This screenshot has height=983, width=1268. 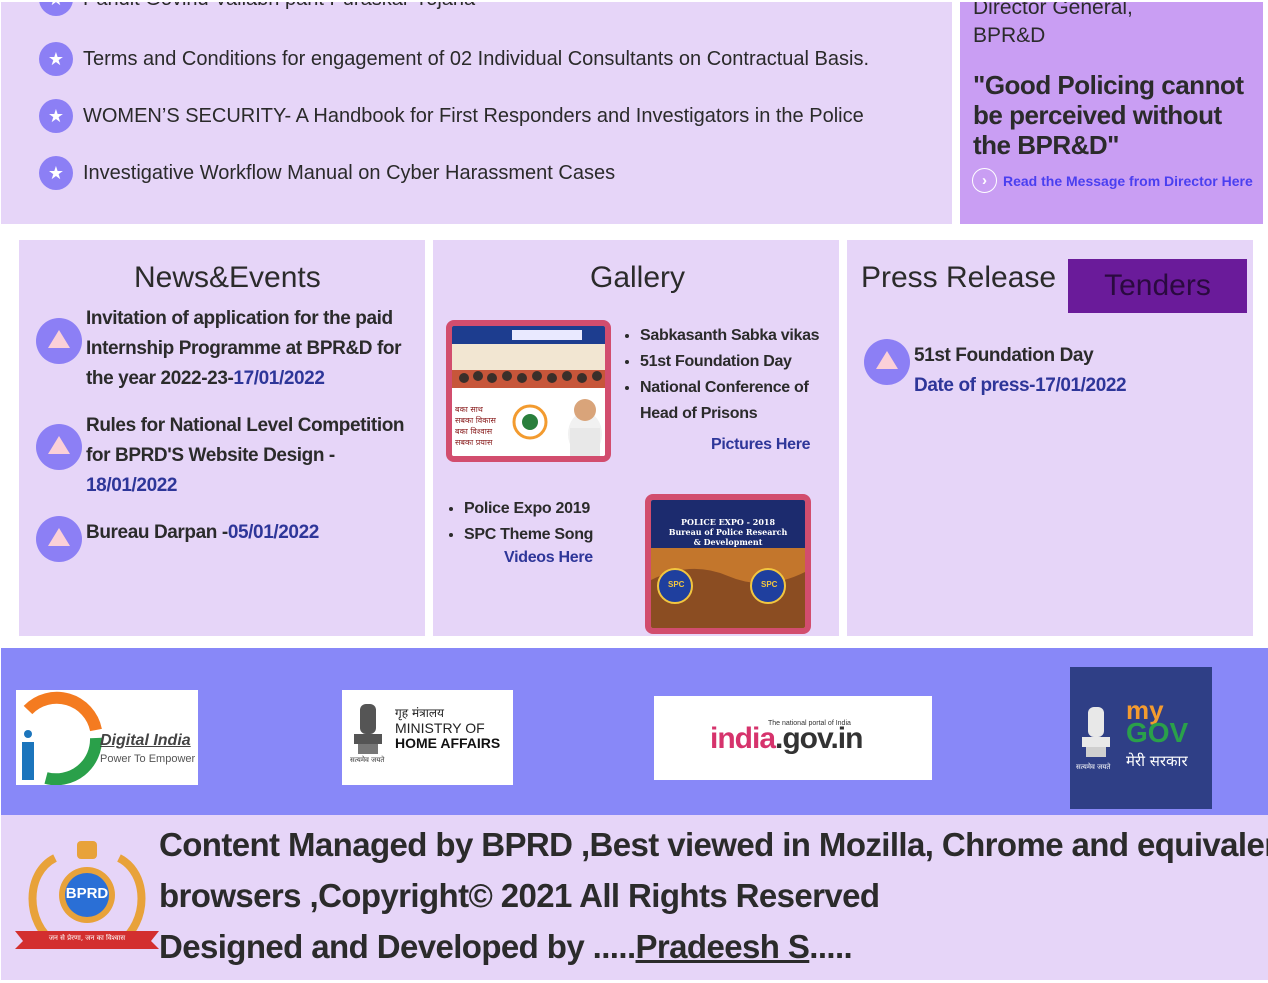 I want to click on list-item: Sabkasanth Sabka vikas, so click(x=736, y=336).